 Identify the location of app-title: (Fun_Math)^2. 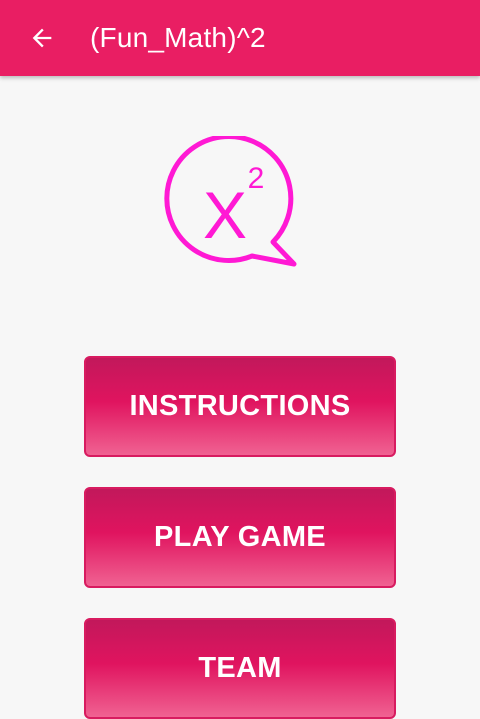
(178, 37).